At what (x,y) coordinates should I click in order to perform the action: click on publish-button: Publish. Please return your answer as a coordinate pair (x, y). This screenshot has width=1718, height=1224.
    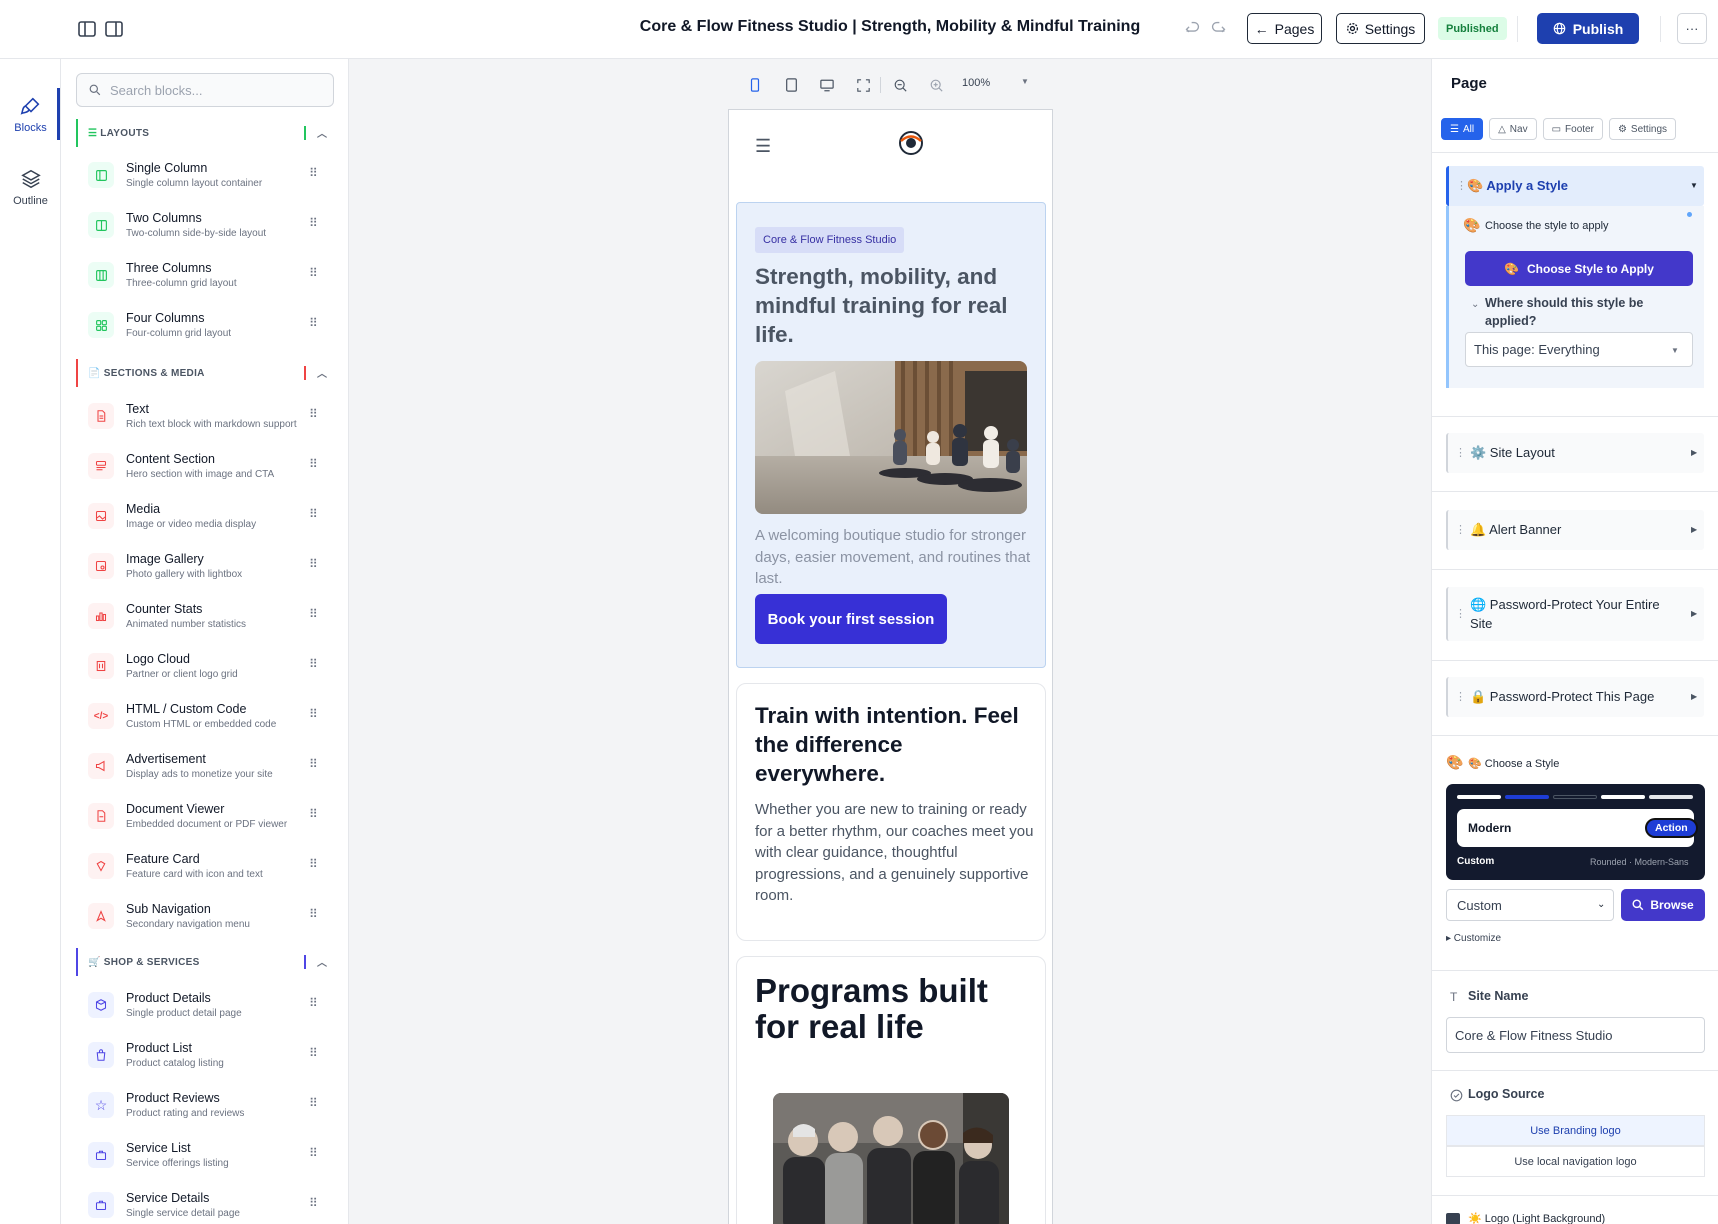
    Looking at the image, I should click on (1588, 28).